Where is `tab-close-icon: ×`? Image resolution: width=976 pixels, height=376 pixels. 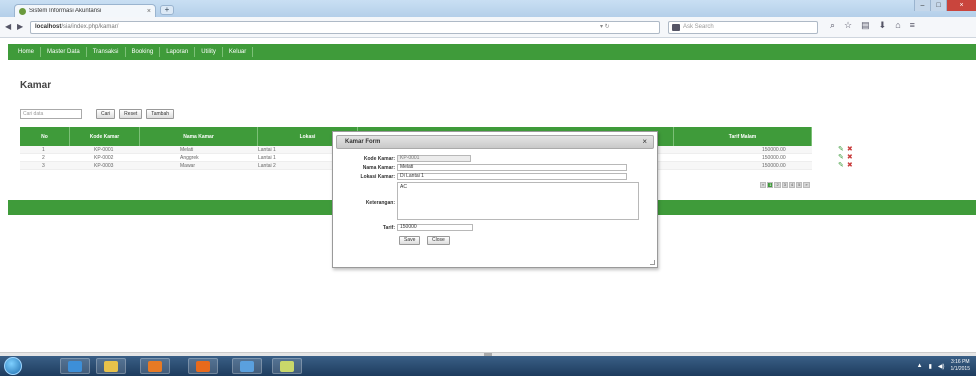 tab-close-icon: × is located at coordinates (149, 11).